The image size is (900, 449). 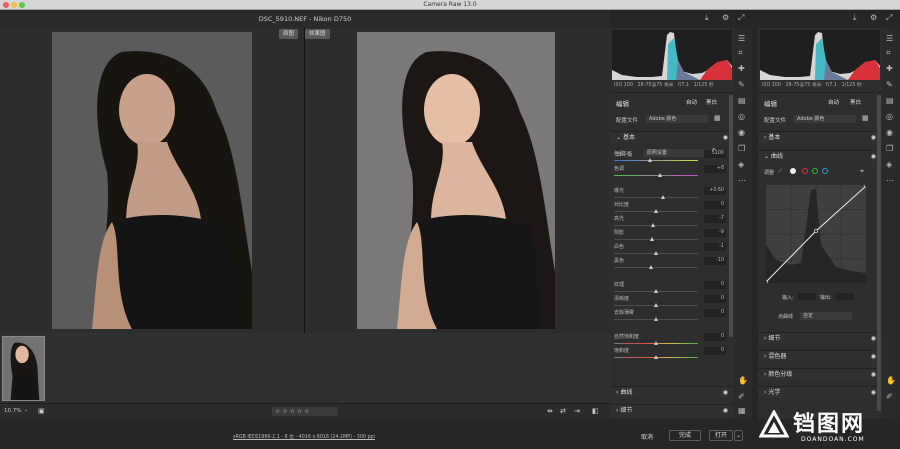 I want to click on section-optics: › 光学 ◉, so click(x=820, y=392).